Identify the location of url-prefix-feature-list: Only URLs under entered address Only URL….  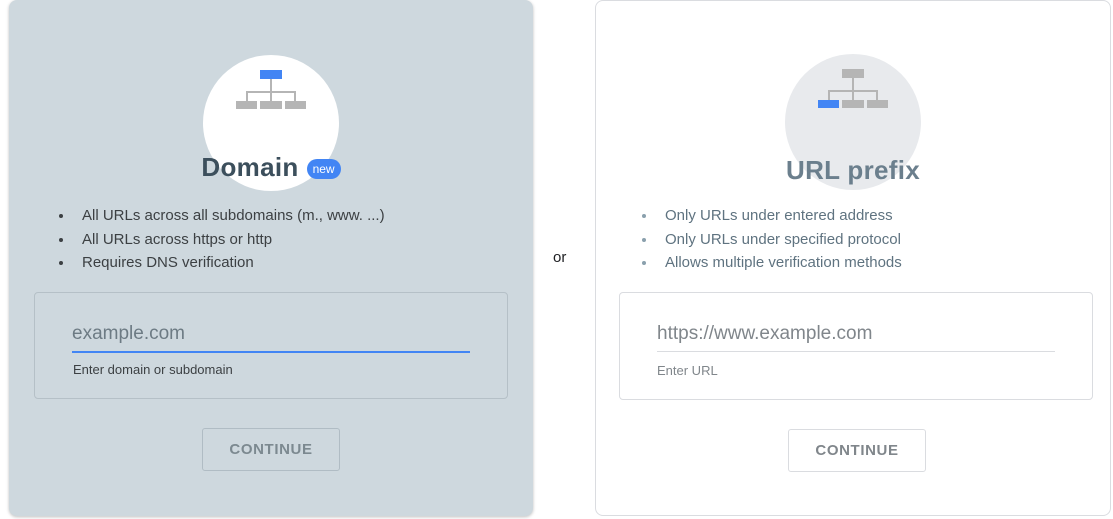
(771, 239).